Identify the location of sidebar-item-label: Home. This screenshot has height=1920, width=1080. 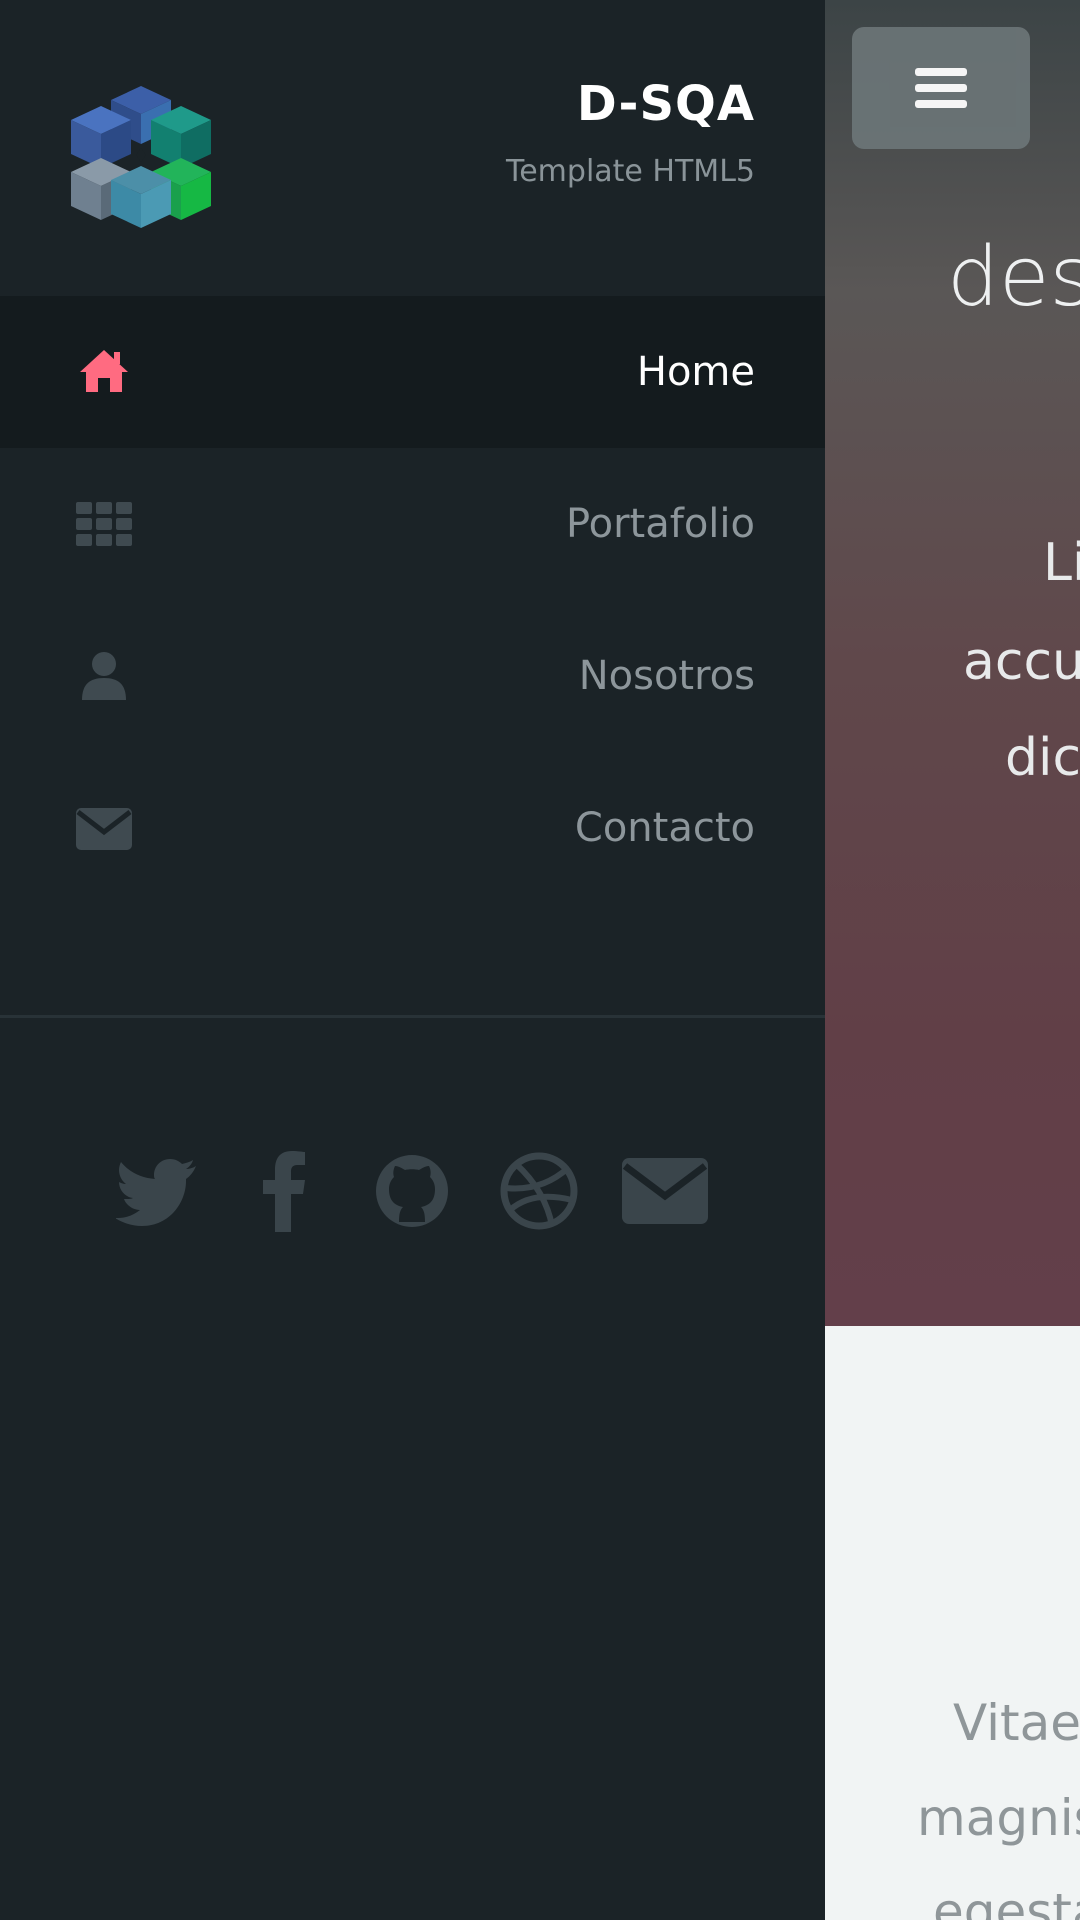
(695, 372).